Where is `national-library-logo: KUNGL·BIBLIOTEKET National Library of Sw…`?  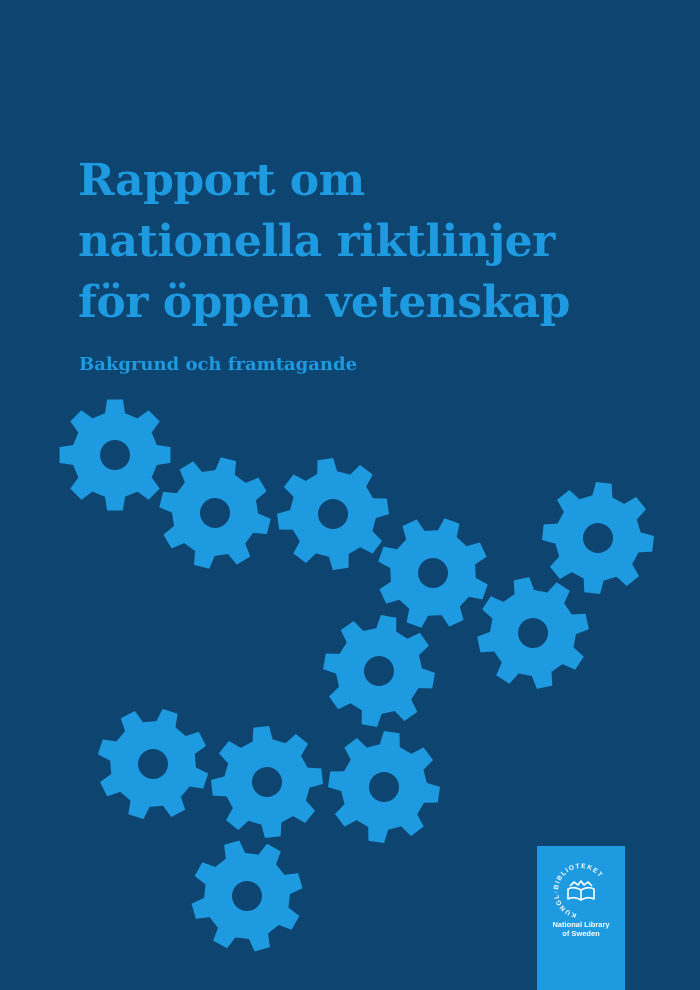 national-library-logo: KUNGL·BIBLIOTEKET National Library of Sw… is located at coordinates (581, 918).